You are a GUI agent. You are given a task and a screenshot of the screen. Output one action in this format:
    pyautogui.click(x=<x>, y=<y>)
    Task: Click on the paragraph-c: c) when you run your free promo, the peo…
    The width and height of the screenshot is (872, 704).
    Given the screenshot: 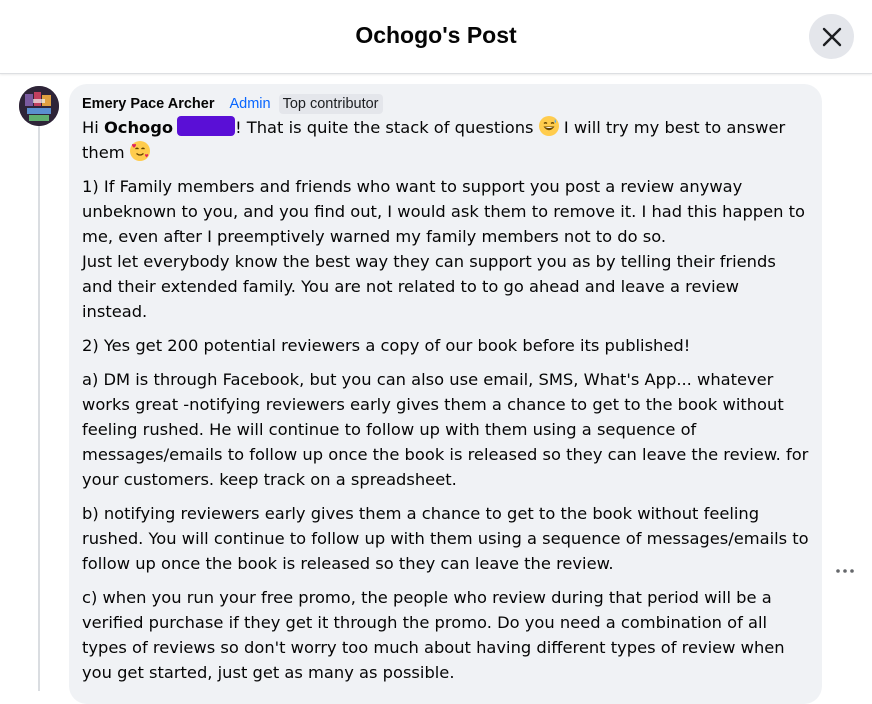 What is the action you would take?
    pyautogui.click(x=433, y=635)
    